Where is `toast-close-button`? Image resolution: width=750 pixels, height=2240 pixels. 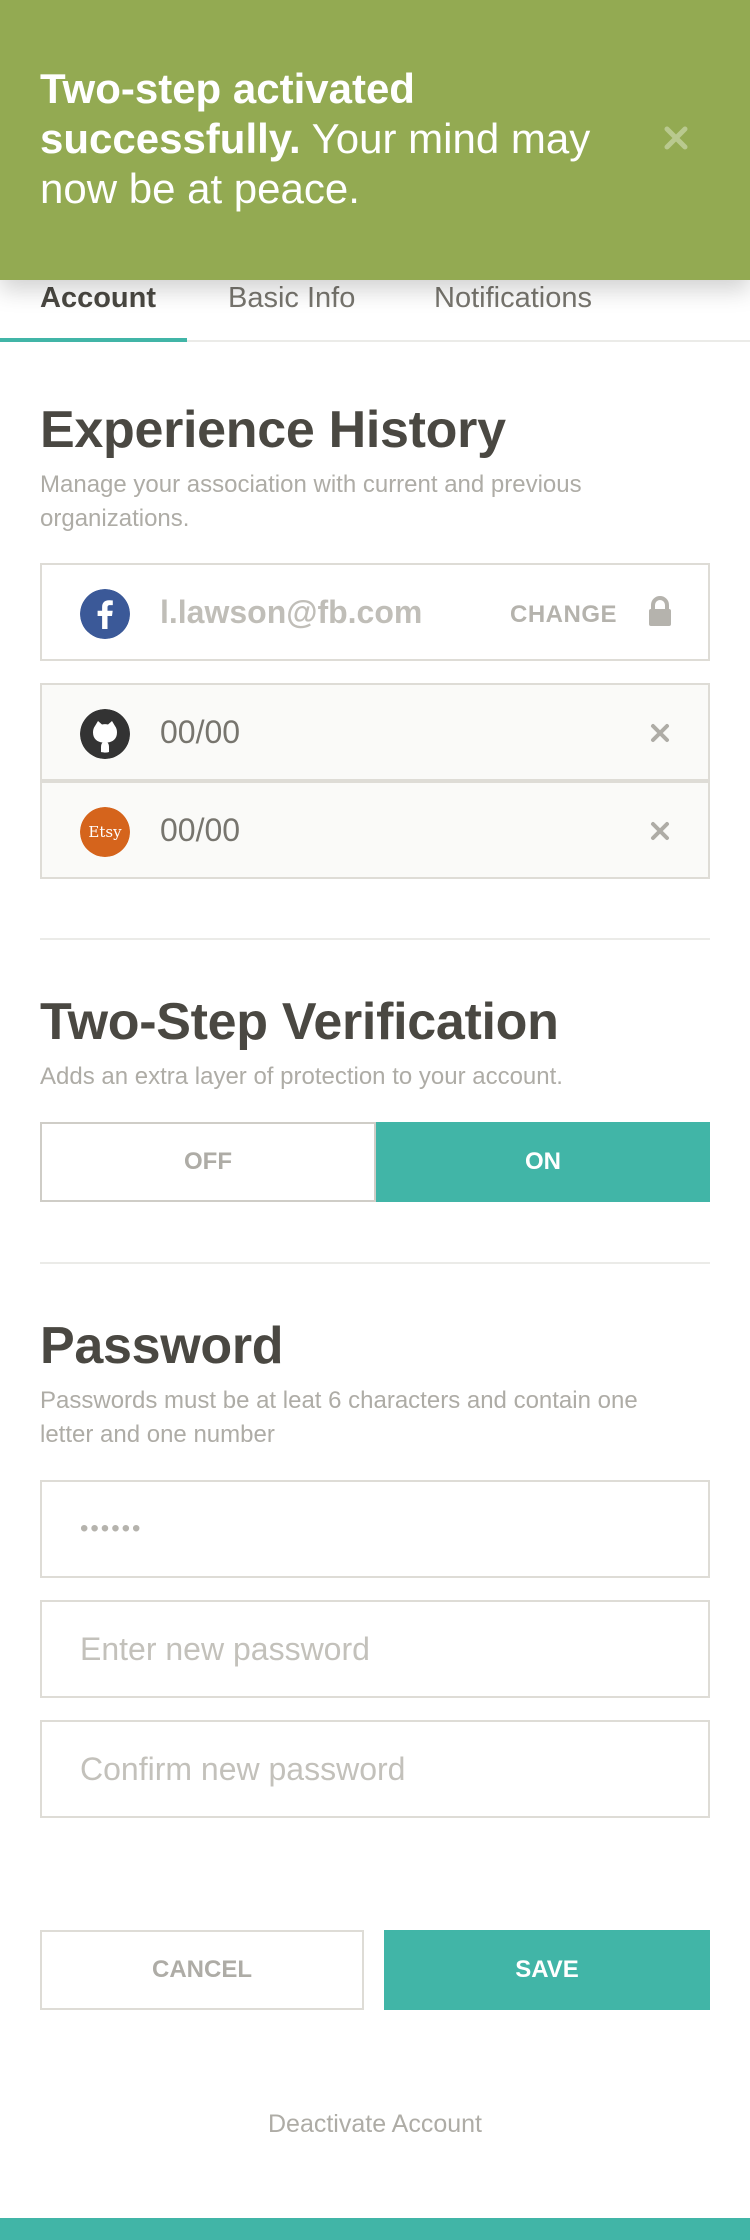 toast-close-button is located at coordinates (676, 138).